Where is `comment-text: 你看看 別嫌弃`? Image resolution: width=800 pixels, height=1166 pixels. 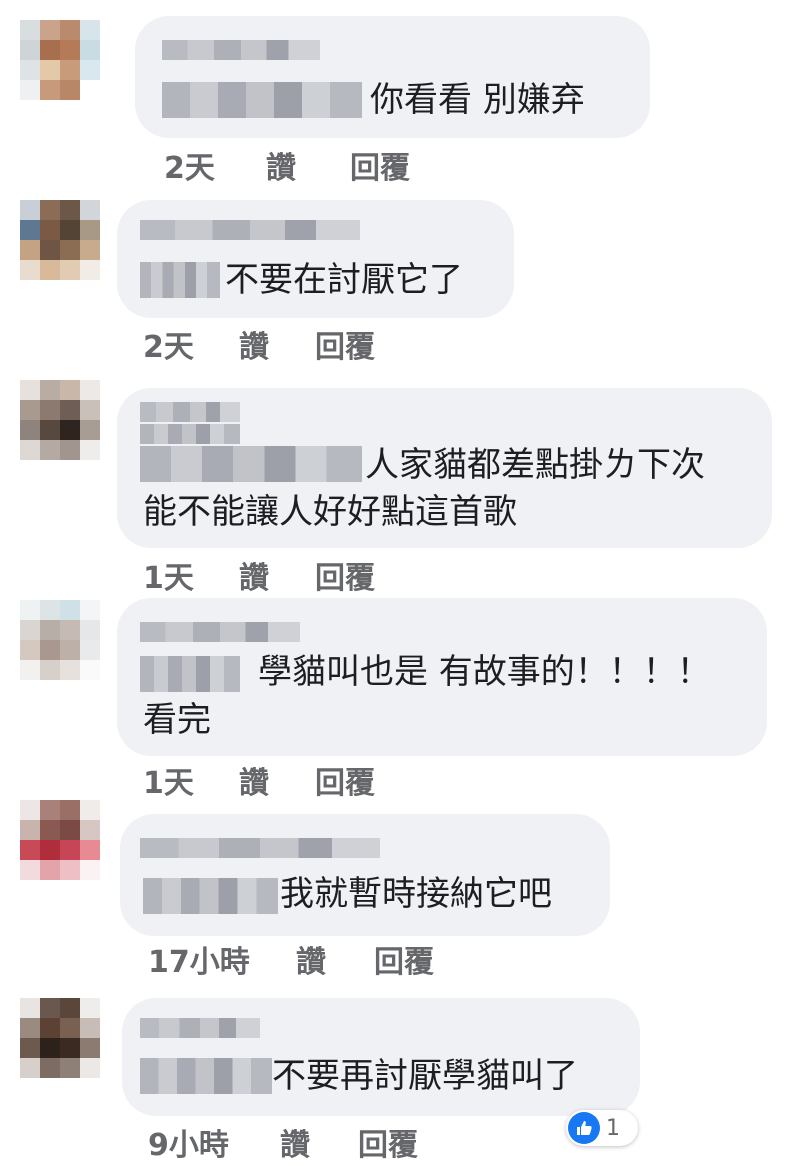
comment-text: 你看看 別嫌弃 is located at coordinates (477, 100).